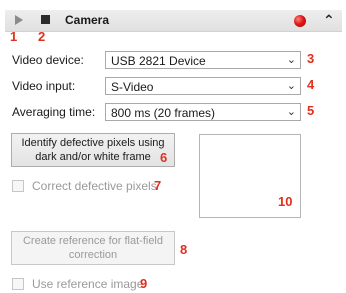 The height and width of the screenshot is (293, 346). I want to click on video-device-label: Video device:, so click(48, 60).